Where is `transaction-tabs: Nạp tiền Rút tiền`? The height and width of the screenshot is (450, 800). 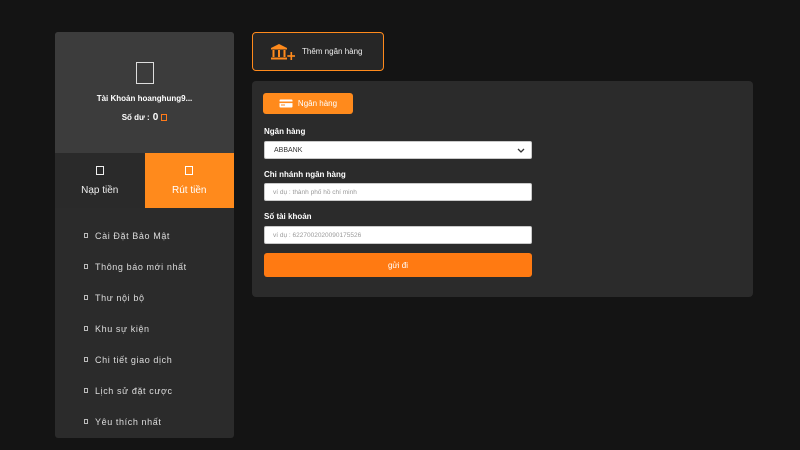 transaction-tabs: Nạp tiền Rút tiền is located at coordinates (144, 180).